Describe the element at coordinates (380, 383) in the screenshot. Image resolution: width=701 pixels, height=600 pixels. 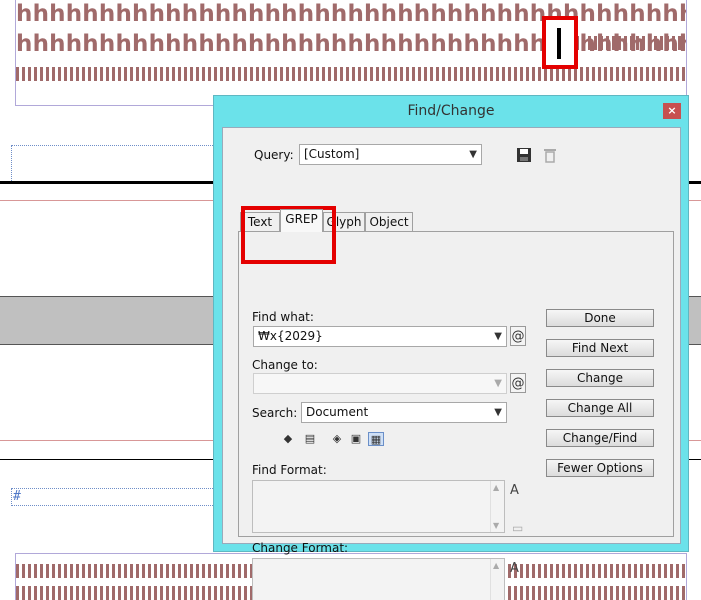
I see `change-to-input: ▼` at that location.